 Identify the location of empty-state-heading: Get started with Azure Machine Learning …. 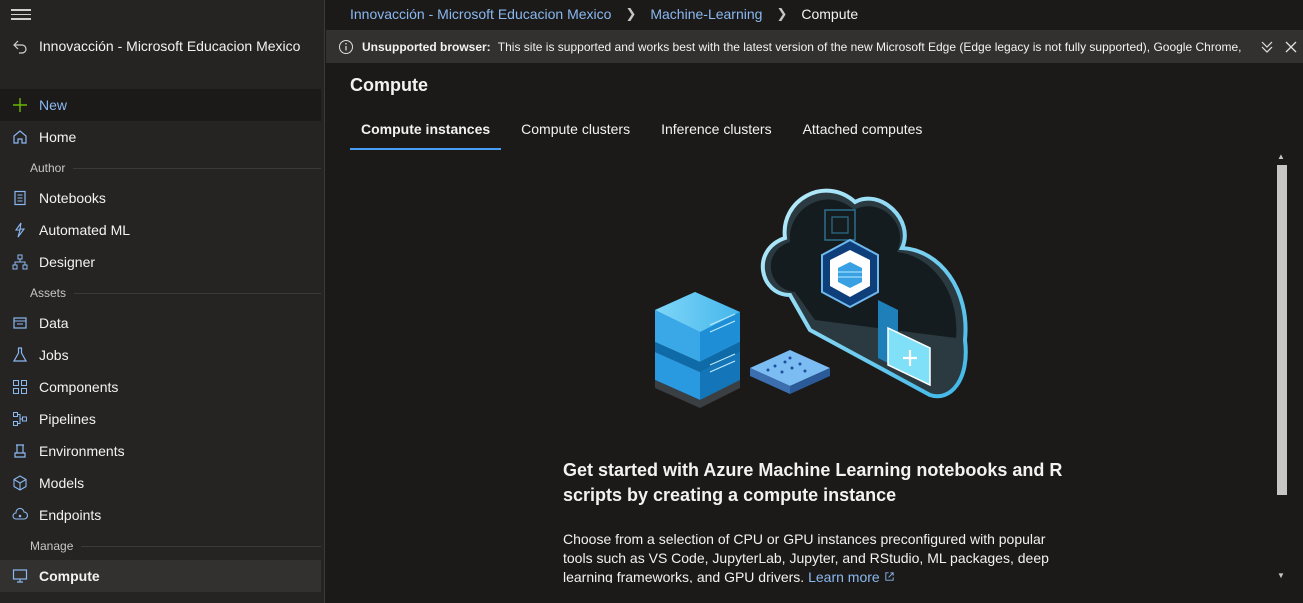
(813, 482).